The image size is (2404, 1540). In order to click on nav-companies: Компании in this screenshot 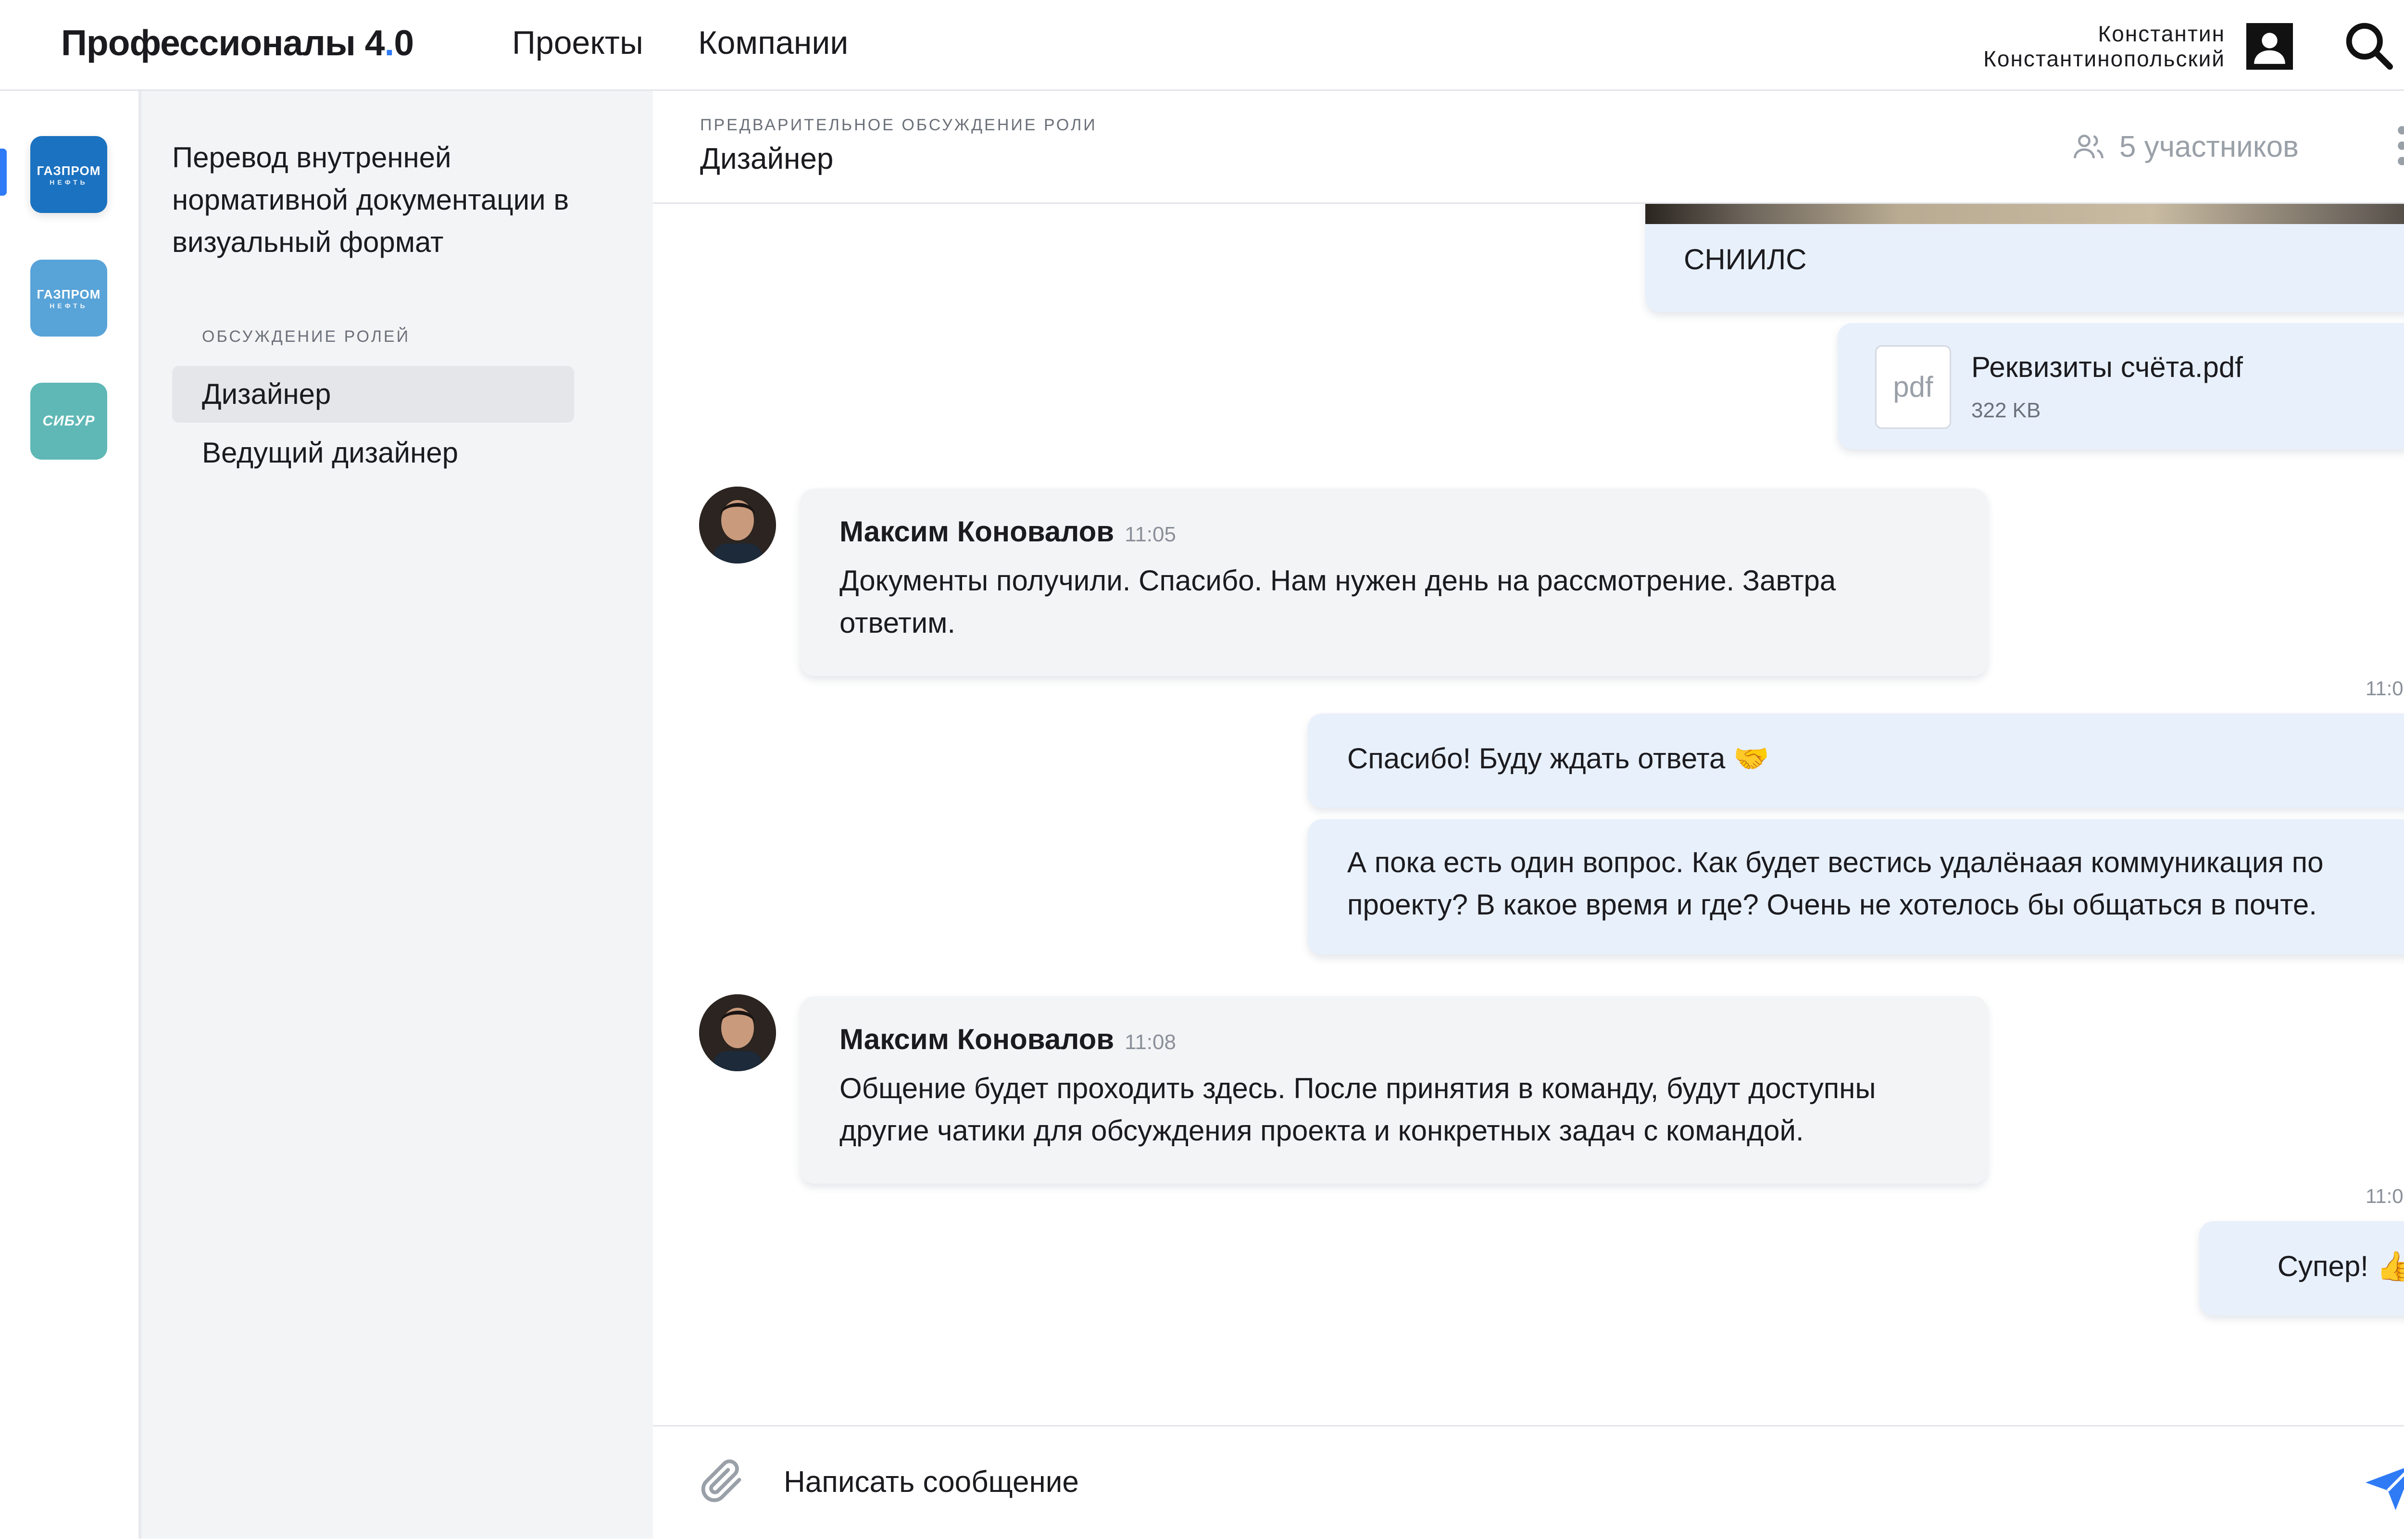, I will do `click(773, 43)`.